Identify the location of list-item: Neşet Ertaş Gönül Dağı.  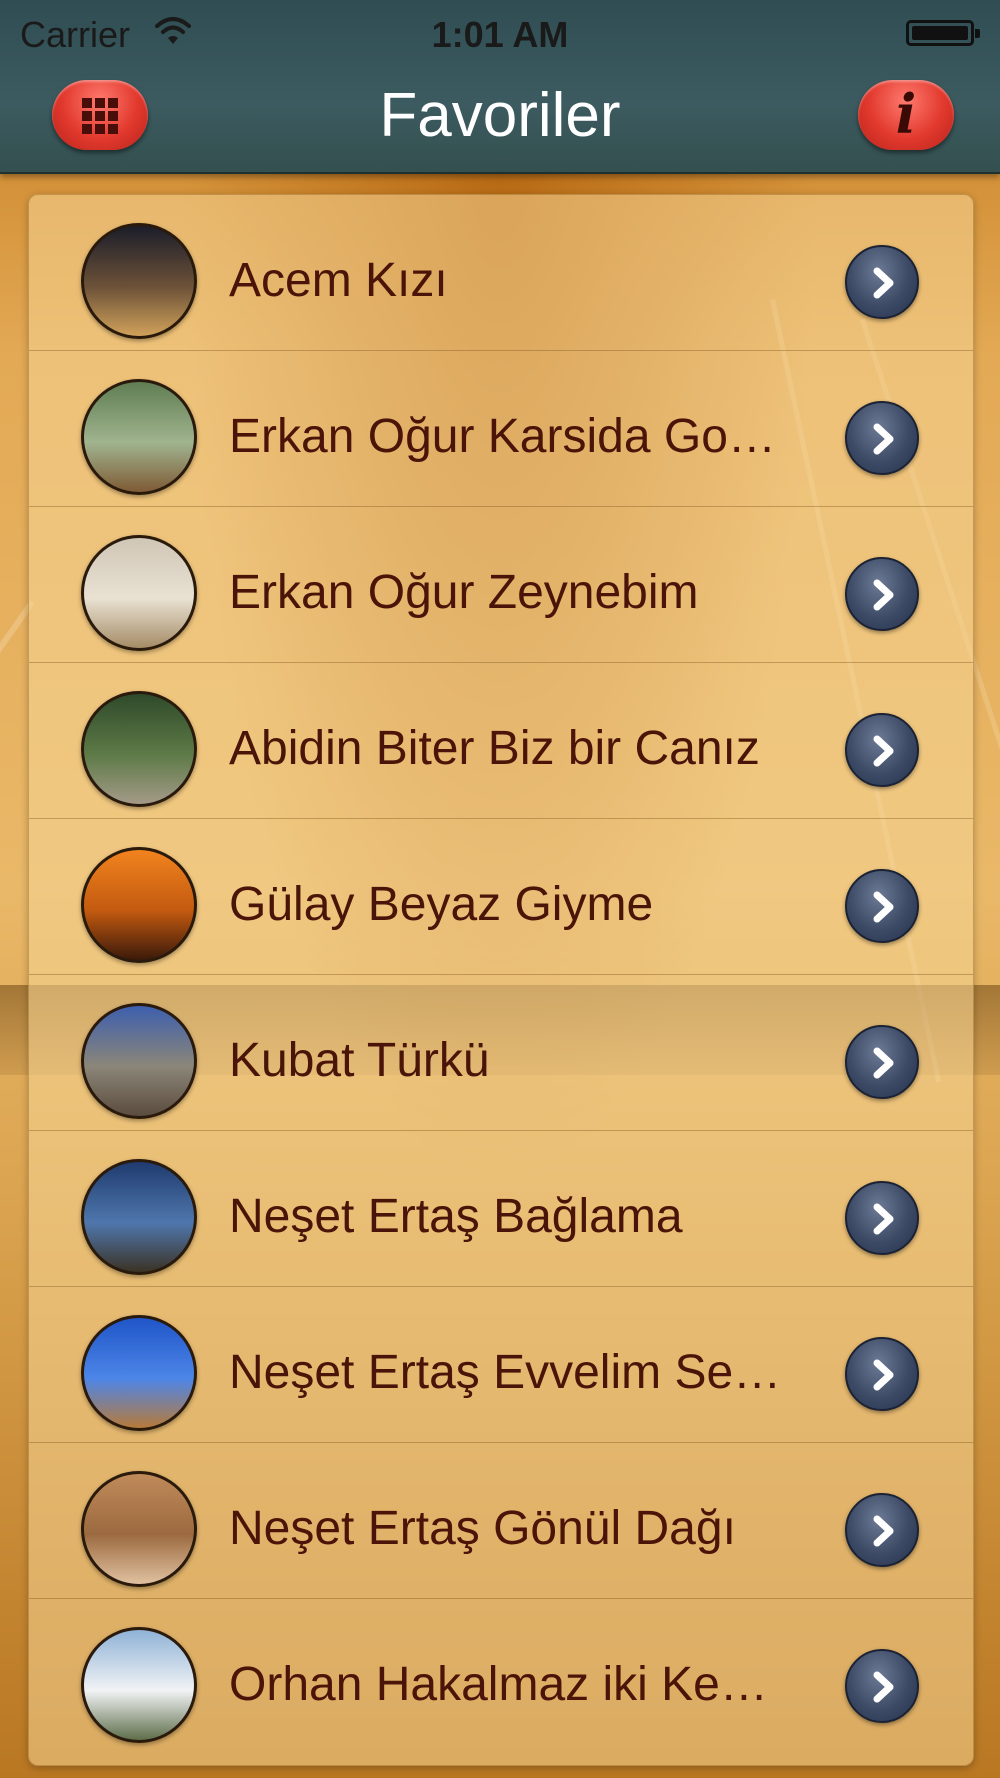
(501, 1521).